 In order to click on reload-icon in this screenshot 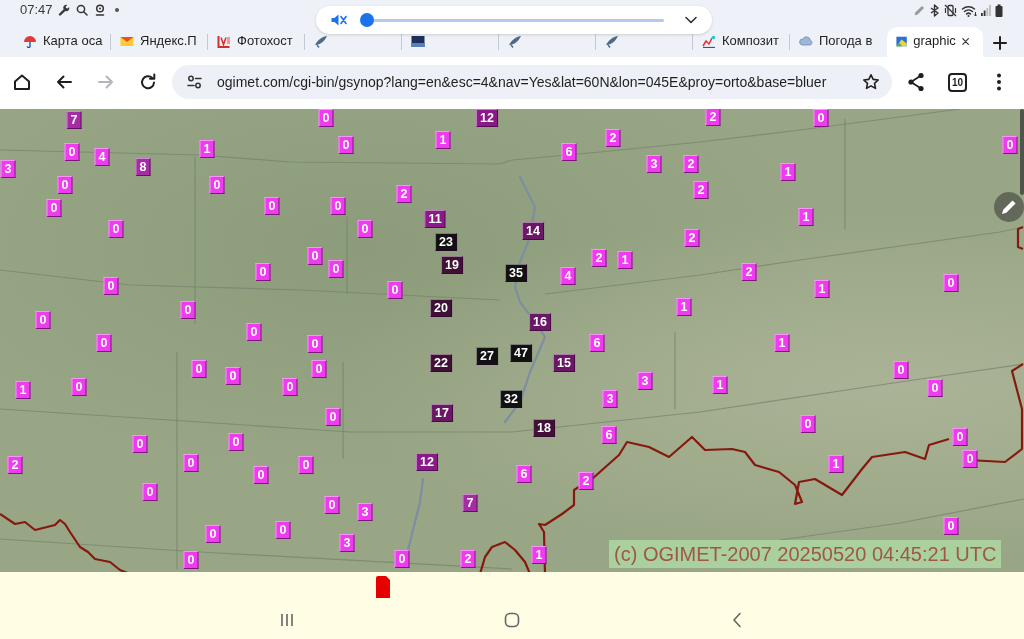, I will do `click(148, 82)`.